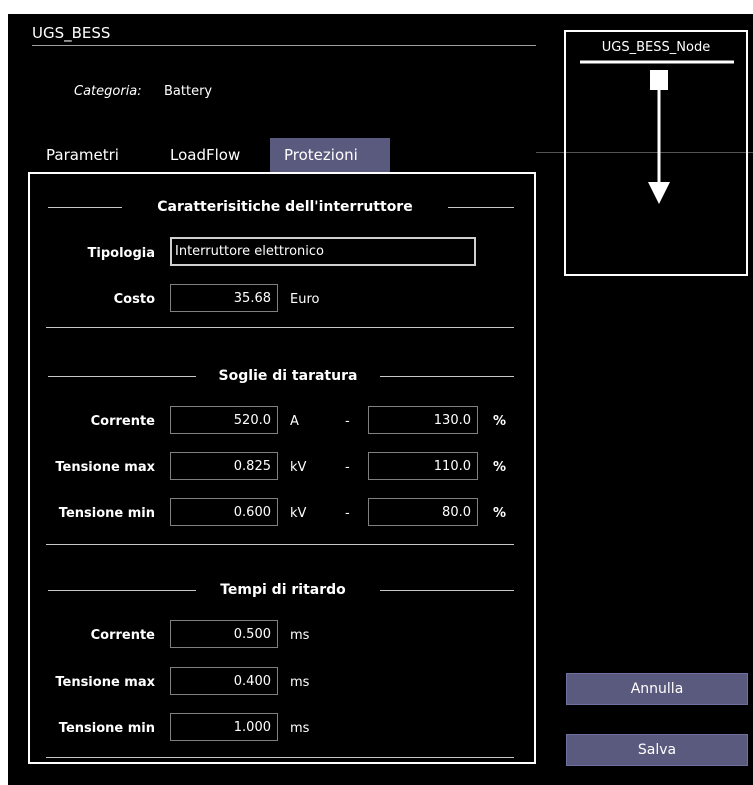  Describe the element at coordinates (423, 512) in the screenshot. I see `soglia-tensione-min-pct-field: 80.0` at that location.